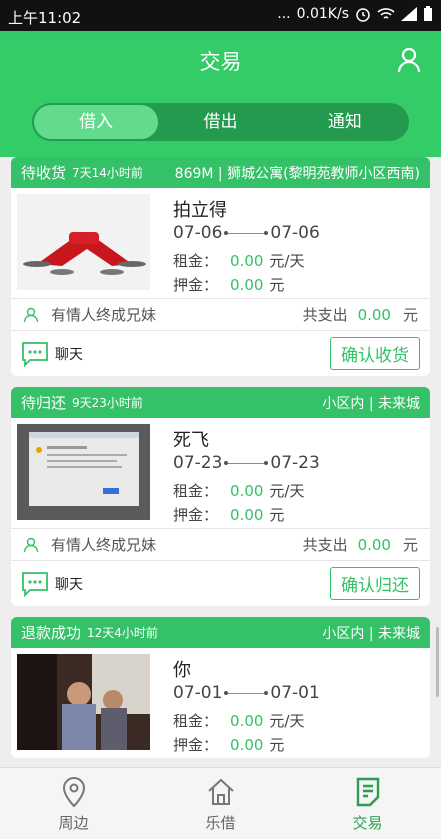  Describe the element at coordinates (220, 122) in the screenshot. I see `tab-lend-out: 借出` at that location.